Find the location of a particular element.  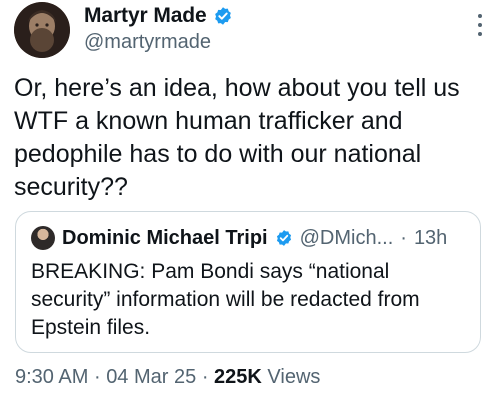

author-handle: @martyrmade is located at coordinates (147, 42).